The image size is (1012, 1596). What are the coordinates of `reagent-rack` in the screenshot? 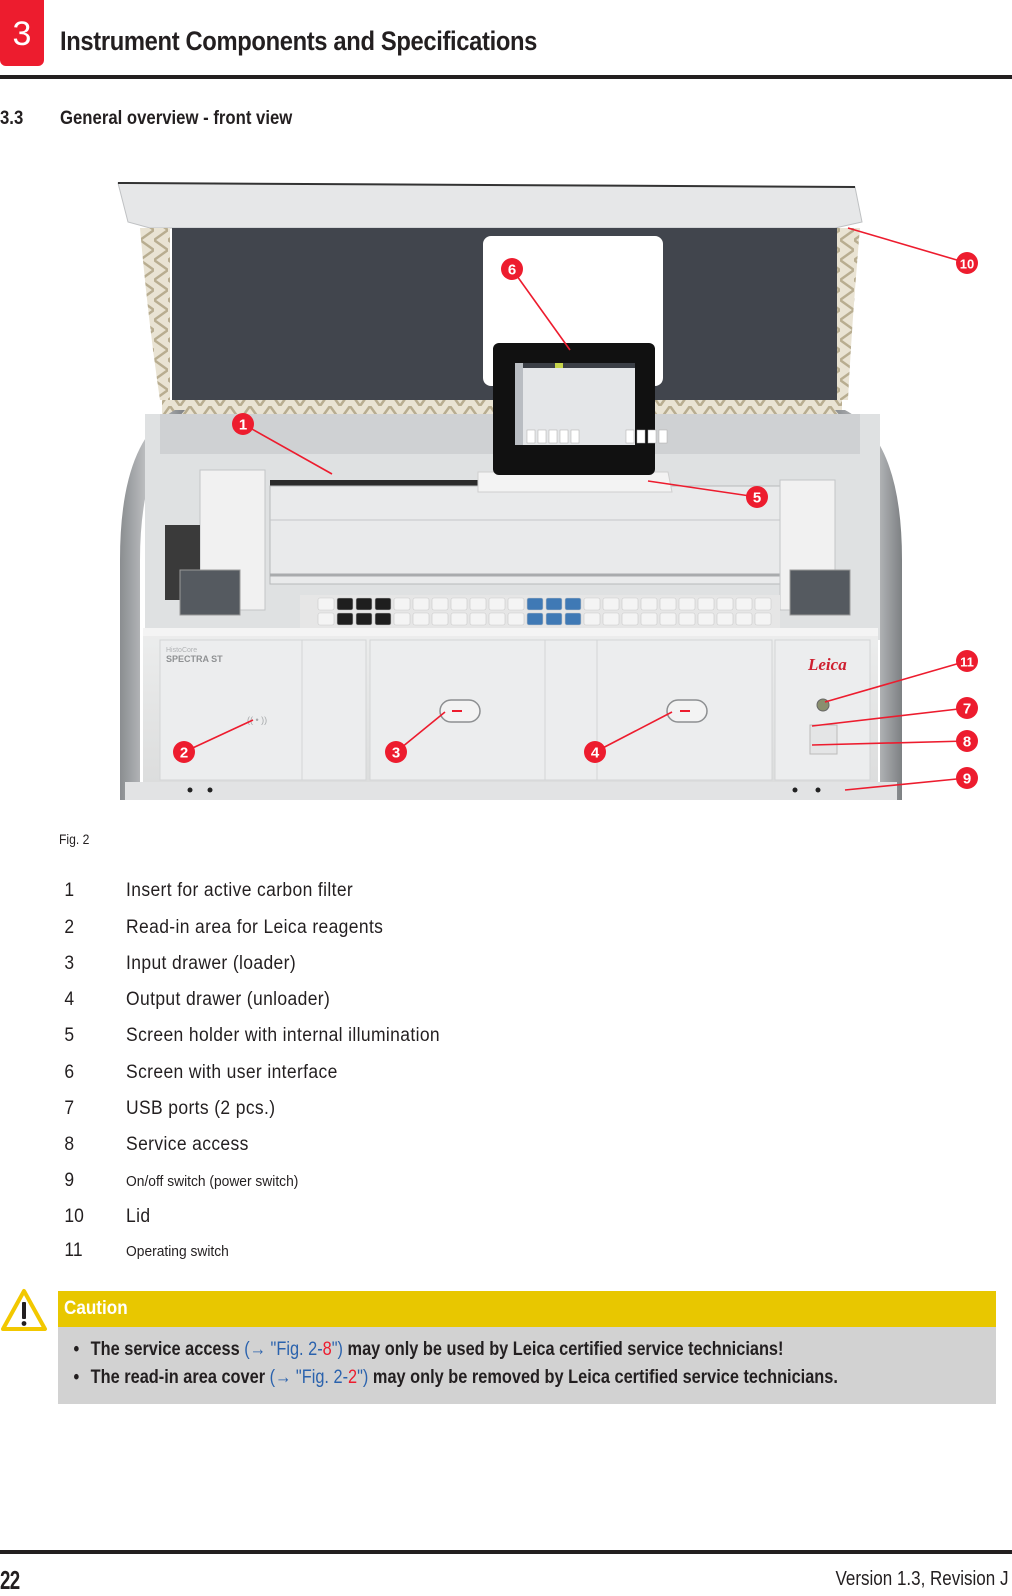 It's located at (540, 612).